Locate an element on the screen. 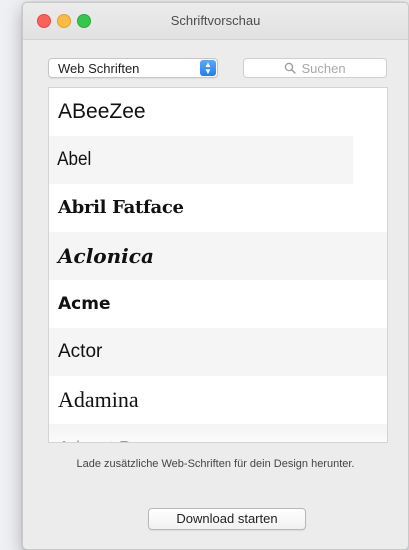 The image size is (409, 550). font-list-item: Actor is located at coordinates (218, 352).